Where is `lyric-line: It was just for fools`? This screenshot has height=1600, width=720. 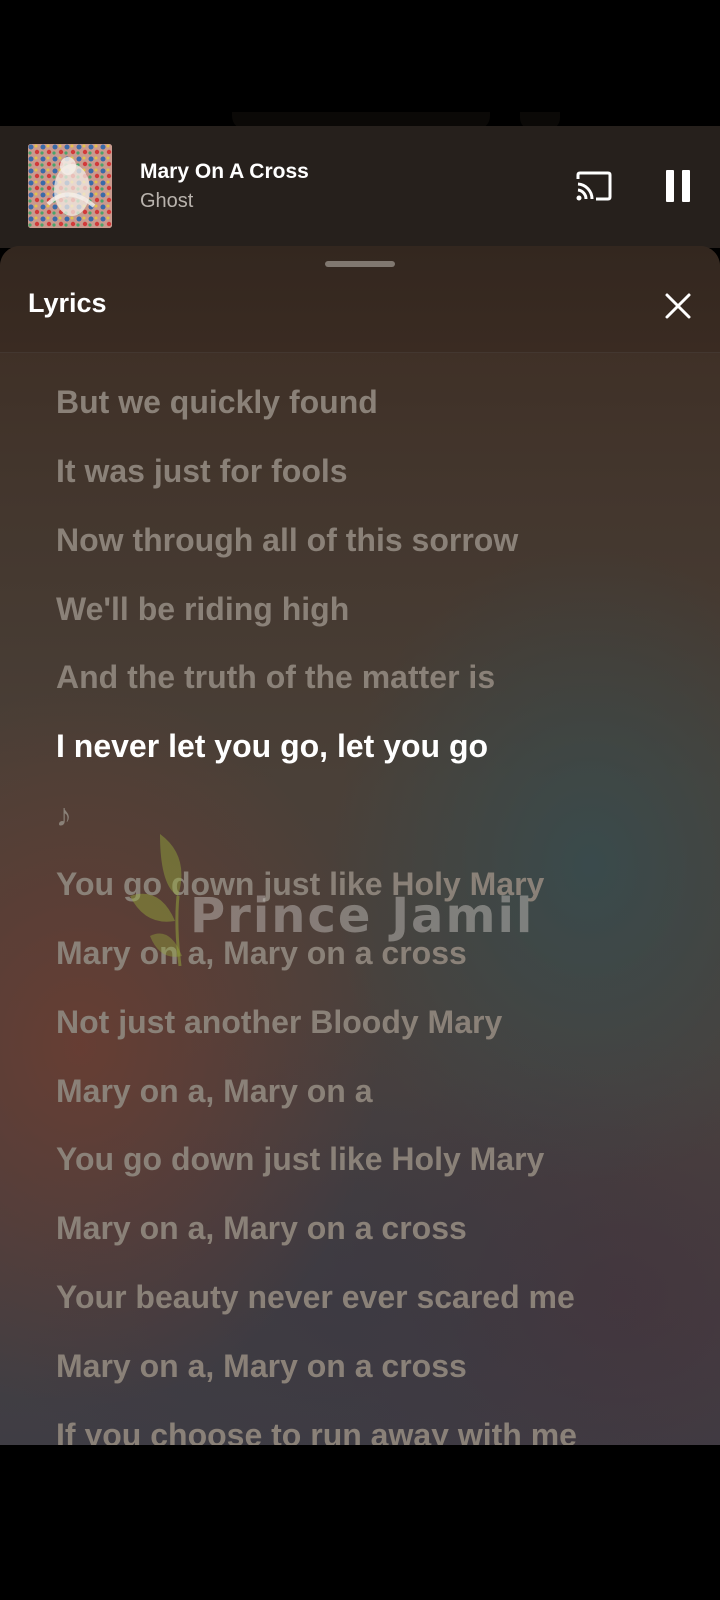
lyric-line: It was just for fools is located at coordinates (202, 471).